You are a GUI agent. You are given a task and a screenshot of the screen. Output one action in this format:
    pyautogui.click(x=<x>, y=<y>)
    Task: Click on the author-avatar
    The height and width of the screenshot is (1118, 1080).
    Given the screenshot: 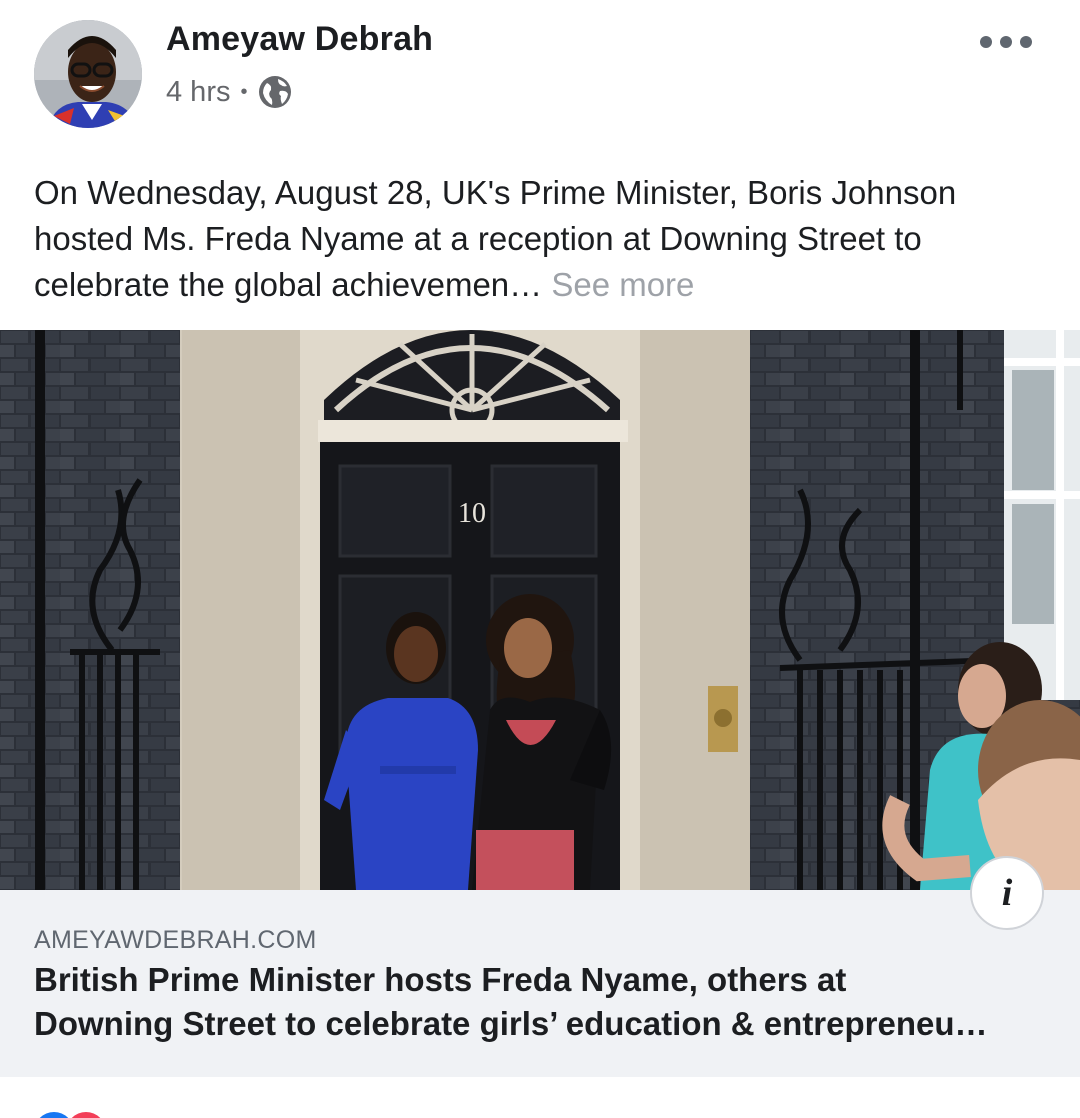 What is the action you would take?
    pyautogui.click(x=88, y=74)
    